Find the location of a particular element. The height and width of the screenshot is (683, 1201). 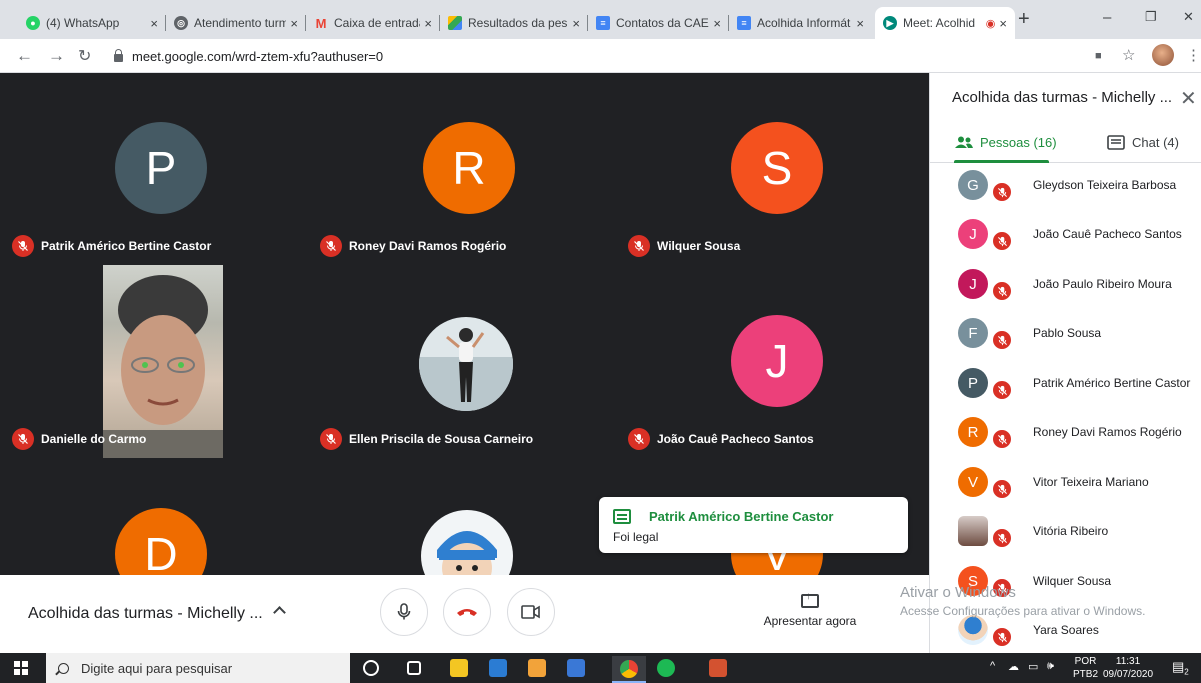

tab-label: Atendimento turm is located at coordinates (240, 23).